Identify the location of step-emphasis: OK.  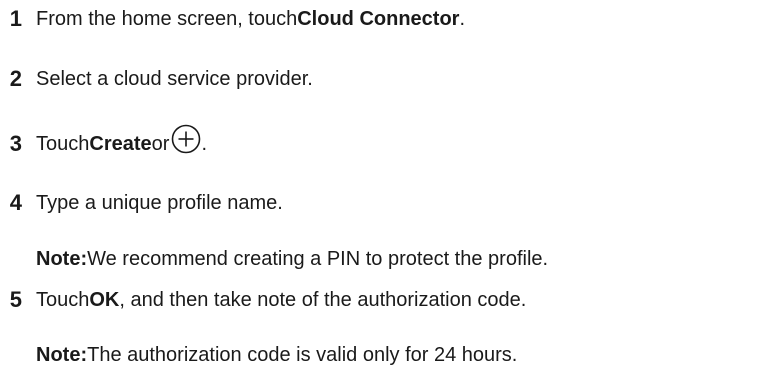
(104, 300).